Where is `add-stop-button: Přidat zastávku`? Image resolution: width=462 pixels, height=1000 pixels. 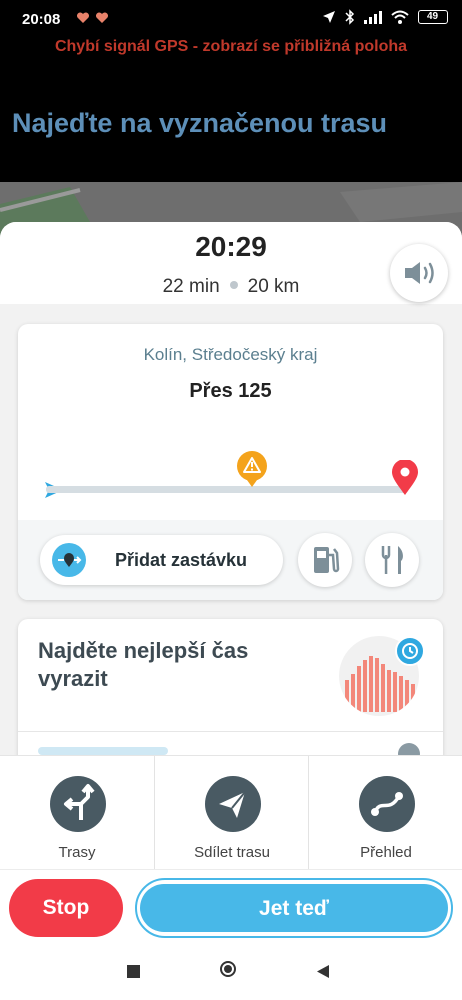 add-stop-button: Přidat zastávku is located at coordinates (161, 560).